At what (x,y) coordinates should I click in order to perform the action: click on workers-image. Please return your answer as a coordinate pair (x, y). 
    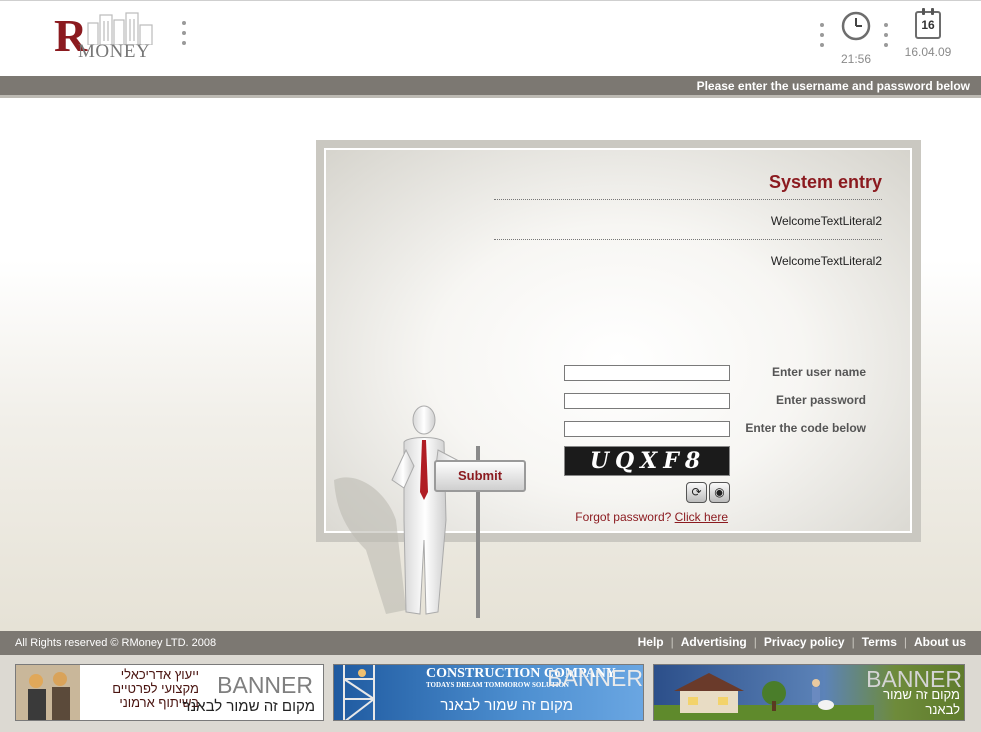
    Looking at the image, I should click on (48, 692).